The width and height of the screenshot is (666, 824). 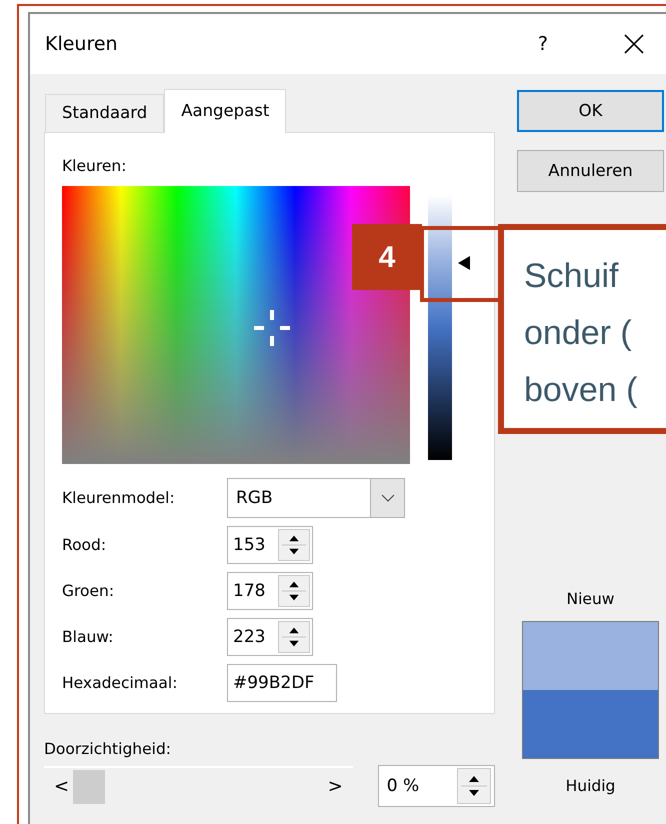 I want to click on transparency-label: Doorzichtigheid:, so click(x=108, y=749).